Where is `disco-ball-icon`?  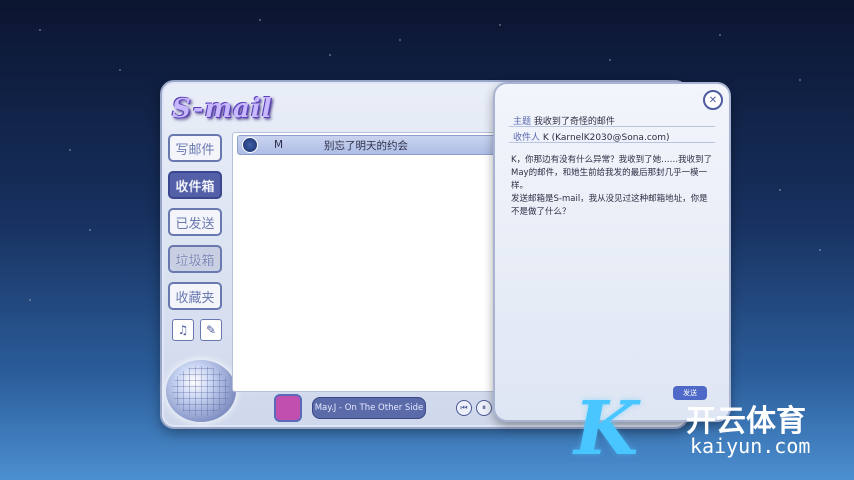
disco-ball-icon is located at coordinates (201, 391).